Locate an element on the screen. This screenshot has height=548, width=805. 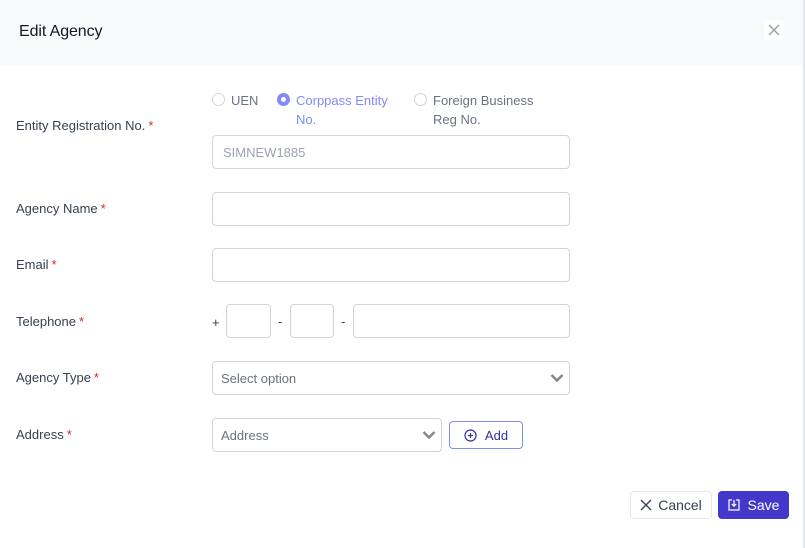
radio-label-line2: No. is located at coordinates (306, 119).